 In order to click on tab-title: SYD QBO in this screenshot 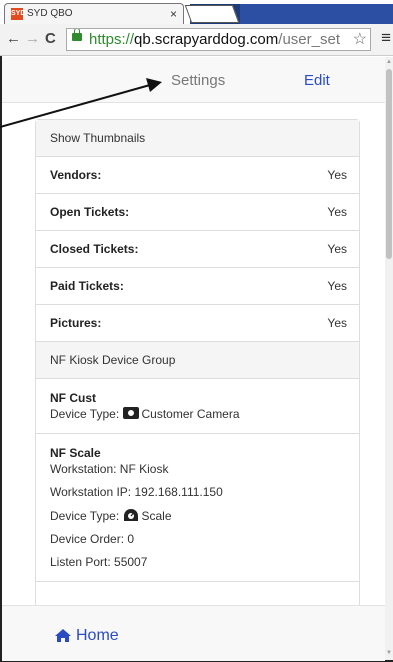, I will do `click(50, 13)`.